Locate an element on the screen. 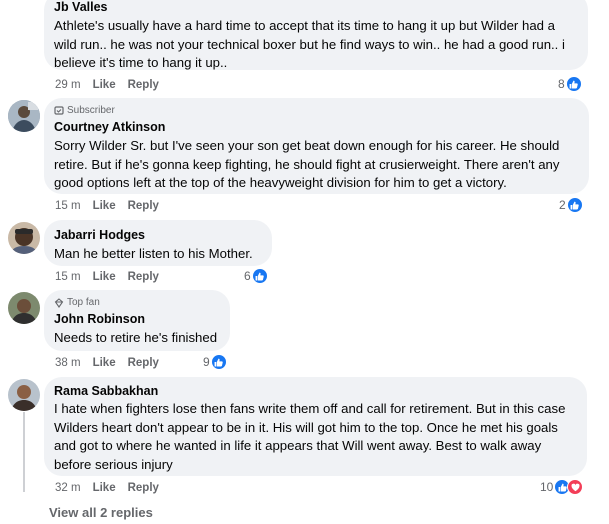 Image resolution: width=609 pixels, height=524 pixels. comment-text: Needs to retire he's finished is located at coordinates (136, 337).